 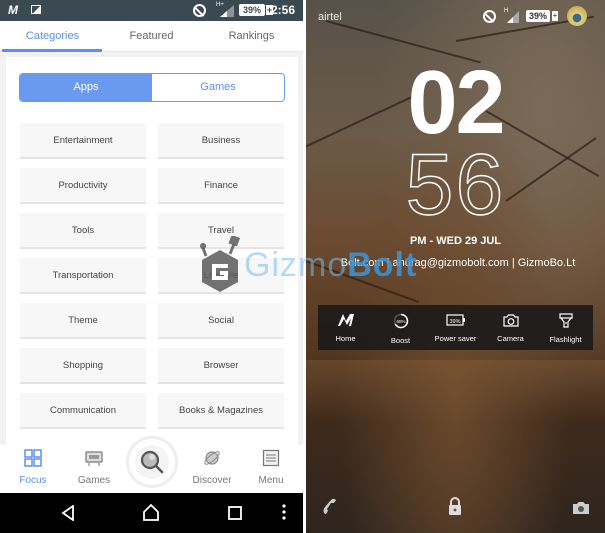 What do you see at coordinates (221, 276) in the screenshot?
I see `category-lifestyle: Lifestyle` at bounding box center [221, 276].